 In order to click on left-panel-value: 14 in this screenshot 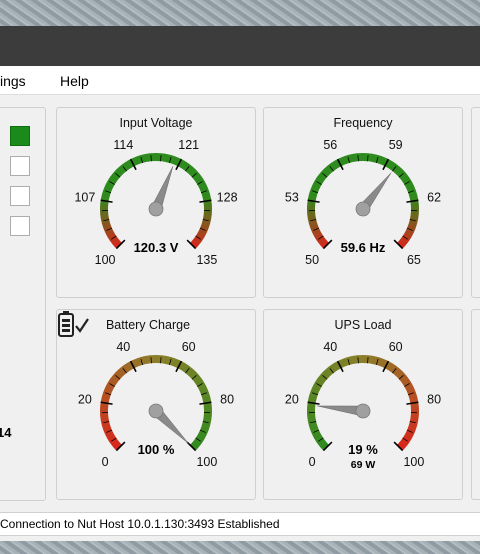, I will do `click(6, 432)`.